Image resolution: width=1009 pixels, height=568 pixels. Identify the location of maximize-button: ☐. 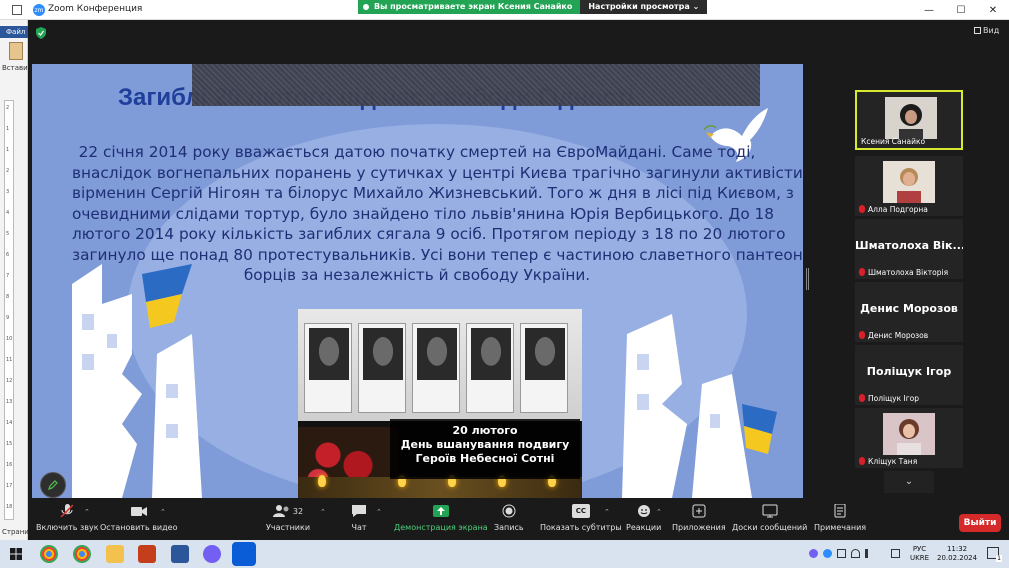
(961, 10).